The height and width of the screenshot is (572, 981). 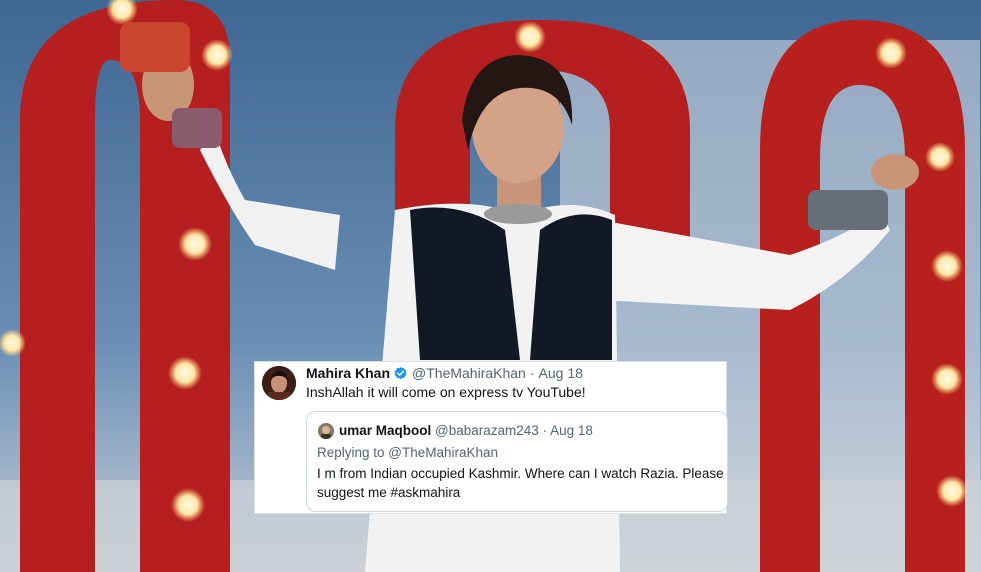 What do you see at coordinates (571, 430) in the screenshot?
I see `quoted-tweet-date: Aug 18` at bounding box center [571, 430].